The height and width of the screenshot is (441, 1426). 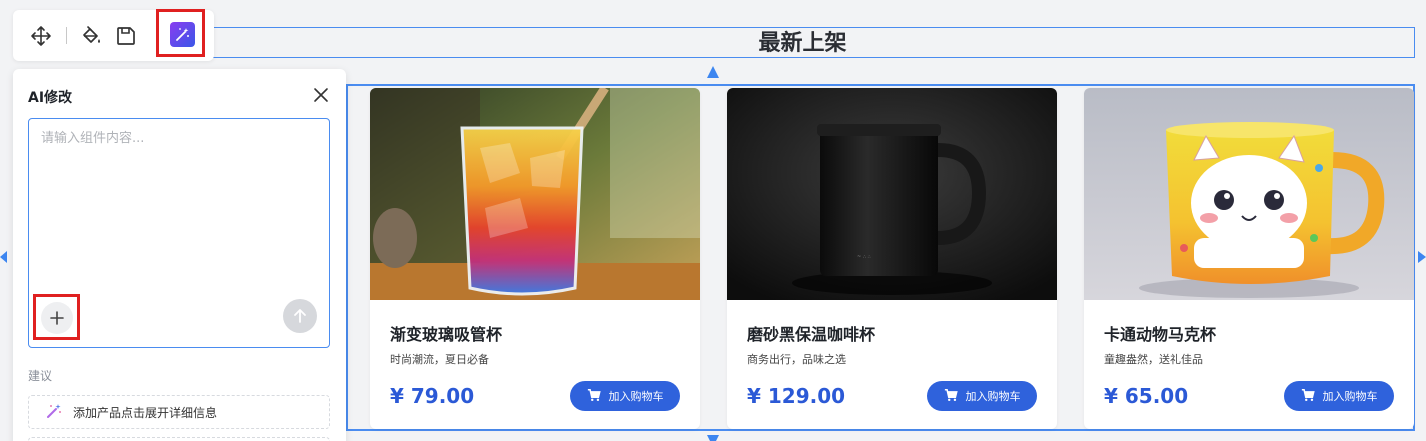 I want to click on send-button, so click(x=300, y=316).